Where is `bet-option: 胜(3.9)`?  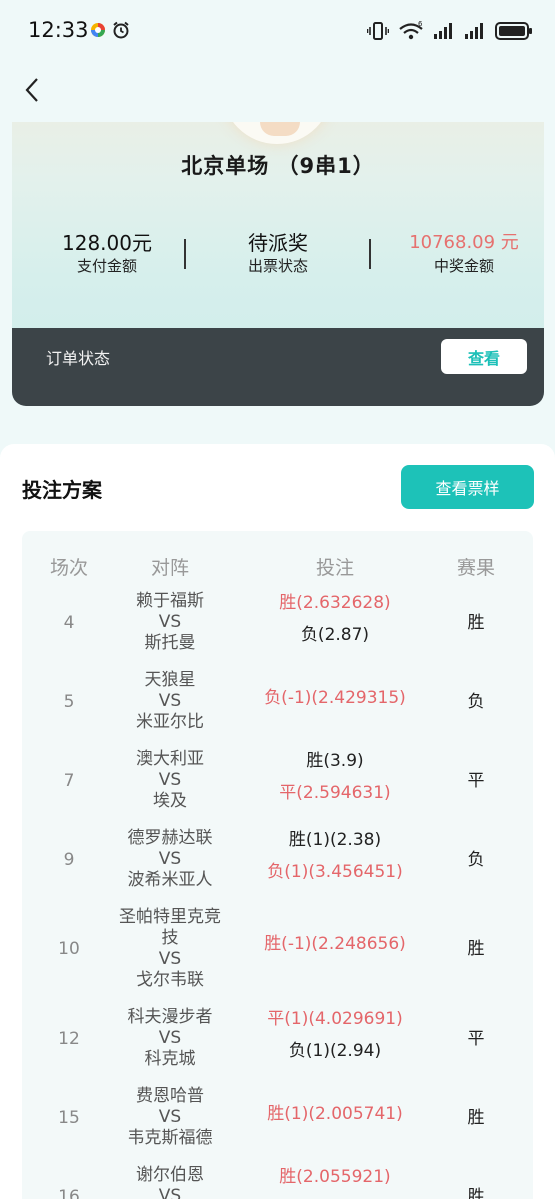 bet-option: 胜(3.9) is located at coordinates (335, 761).